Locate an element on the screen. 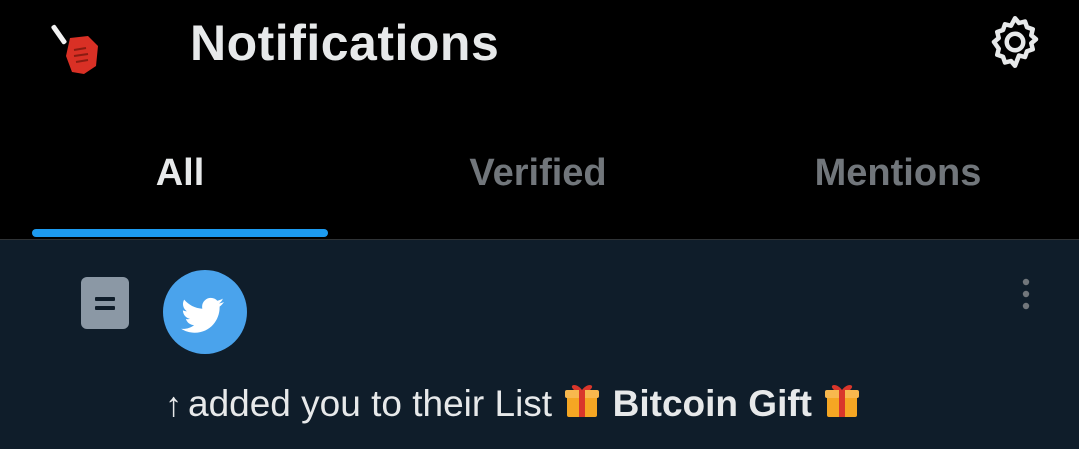  prefix-symbol: ↑ is located at coordinates (173, 405).